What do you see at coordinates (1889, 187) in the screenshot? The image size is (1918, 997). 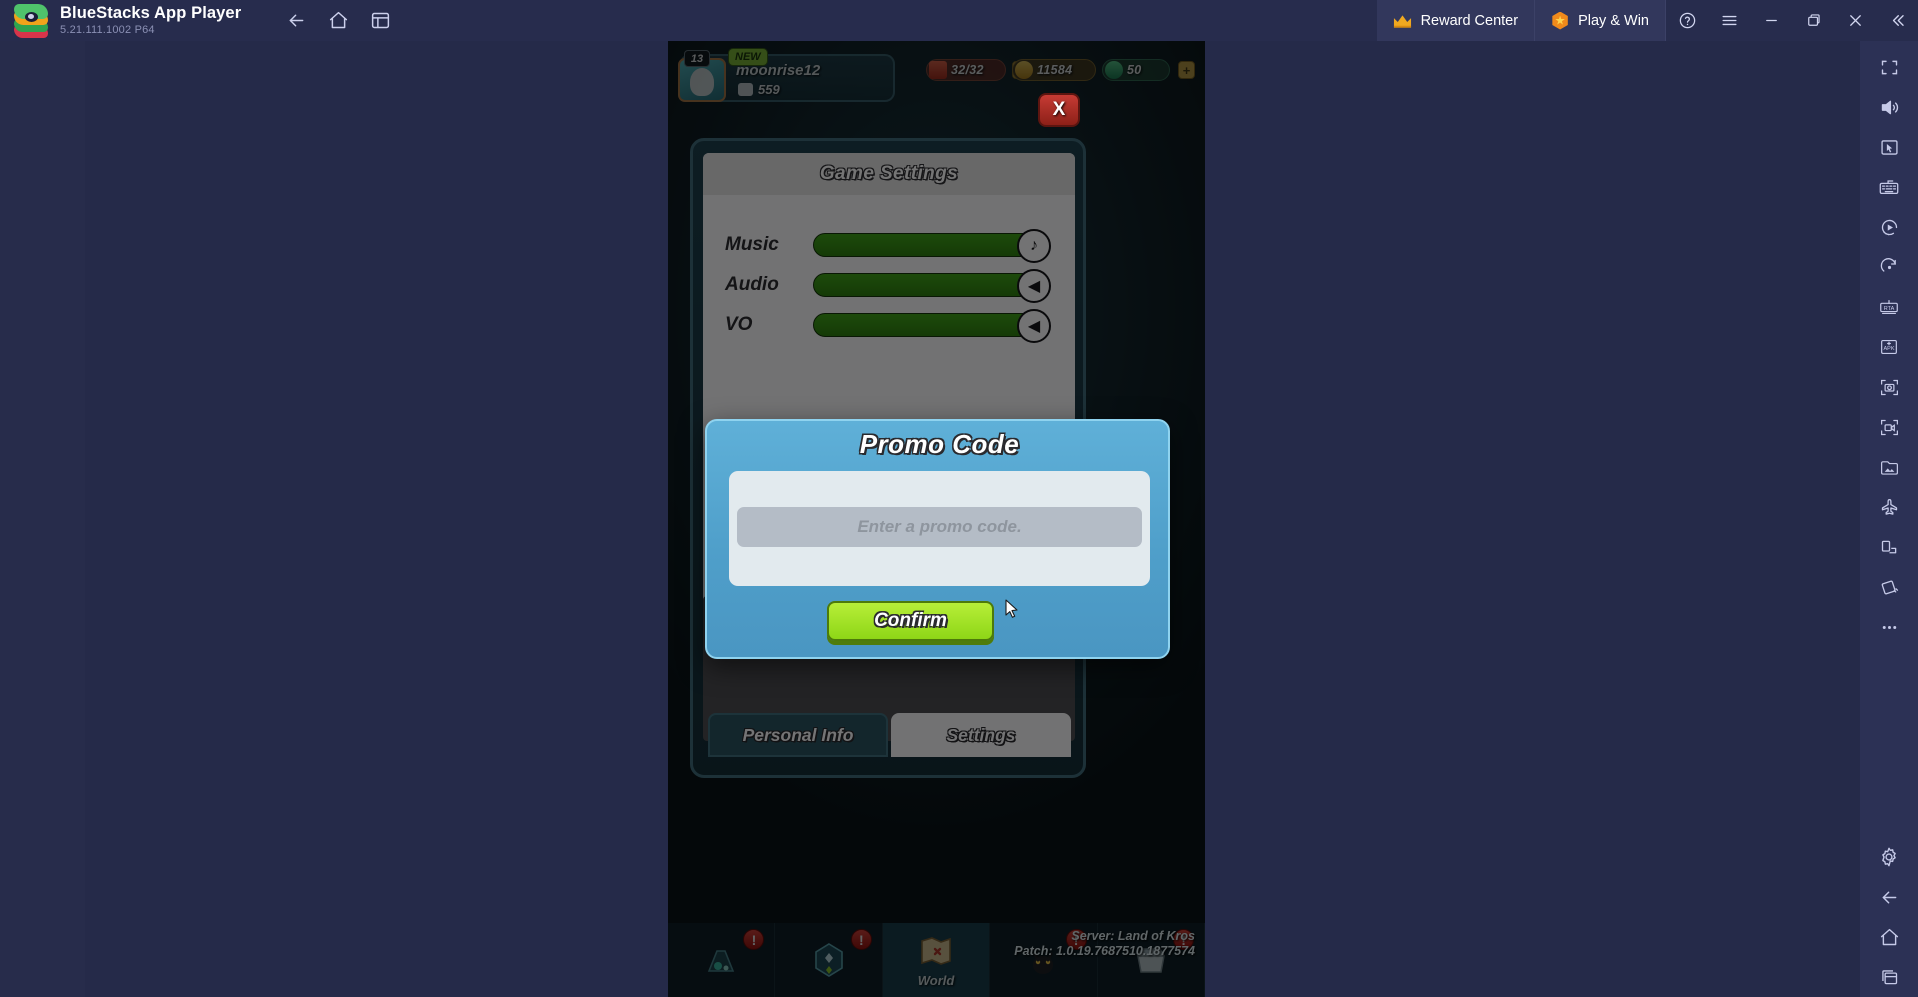 I see `keyboard-controls-icon` at bounding box center [1889, 187].